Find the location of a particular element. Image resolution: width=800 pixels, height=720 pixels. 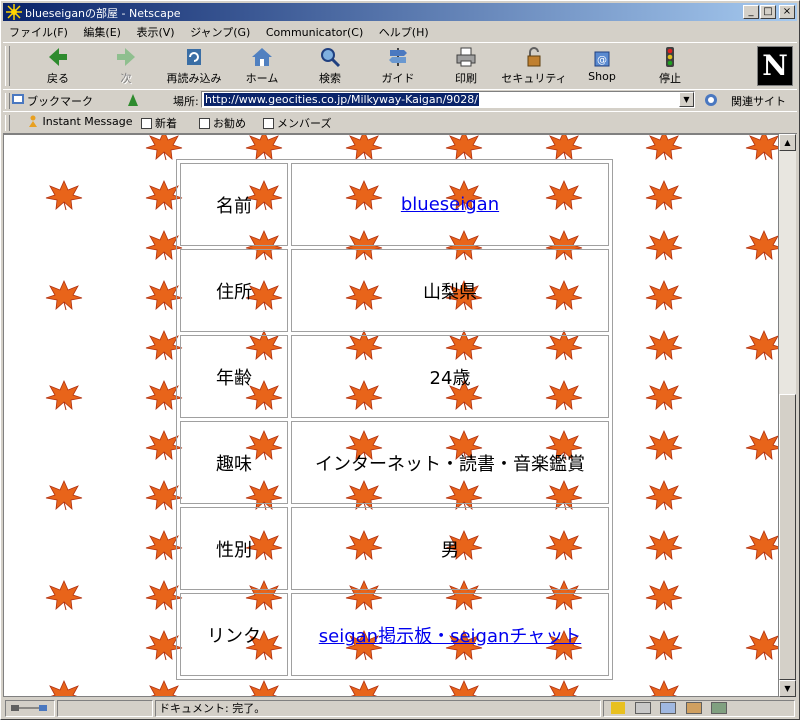

composer-icon is located at coordinates (719, 708).